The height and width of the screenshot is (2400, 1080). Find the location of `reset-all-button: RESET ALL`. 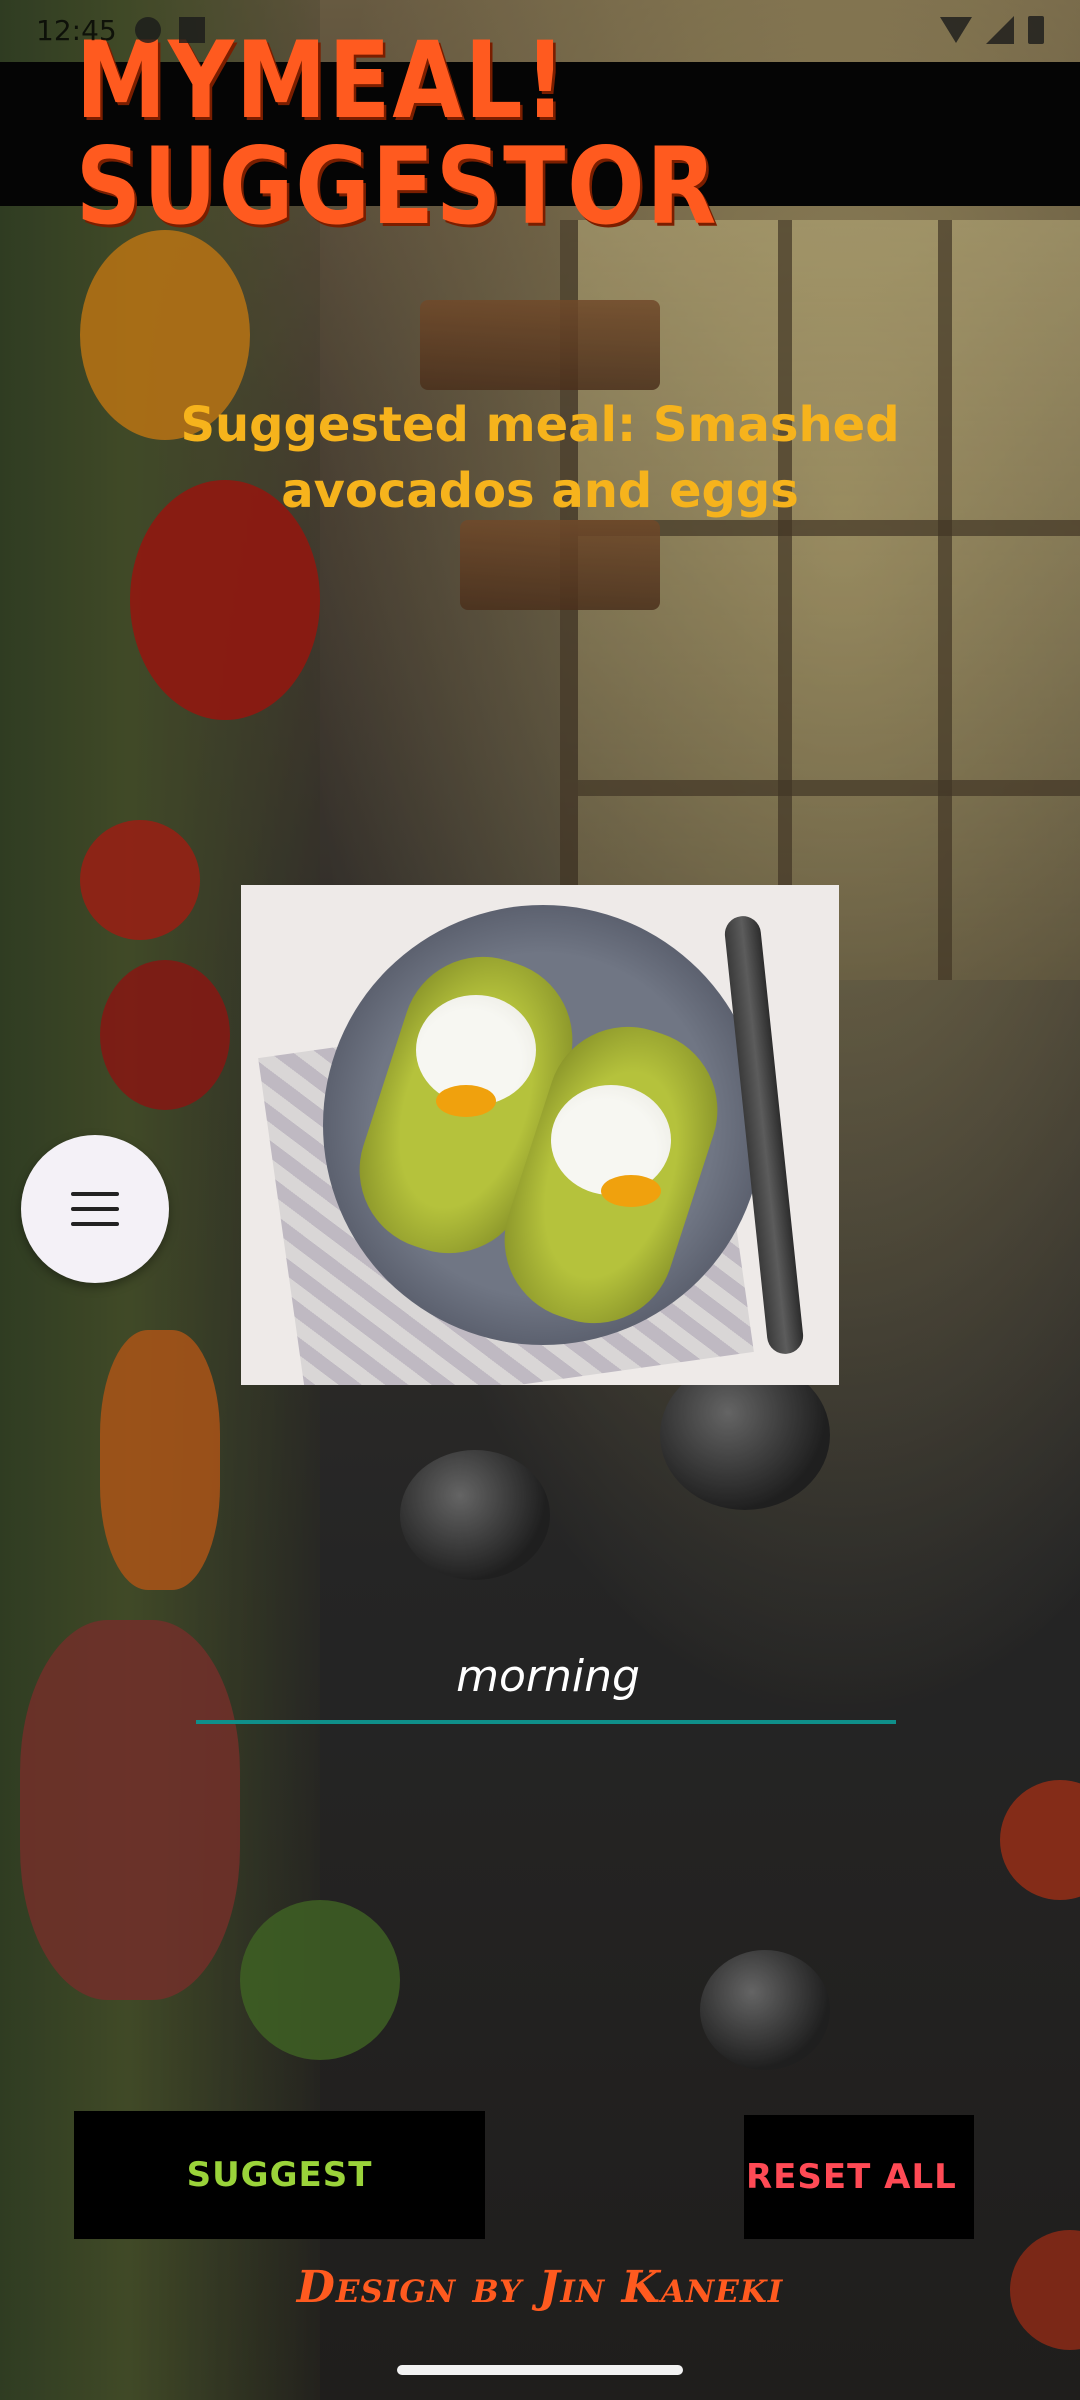

reset-all-button: RESET ALL is located at coordinates (859, 2177).